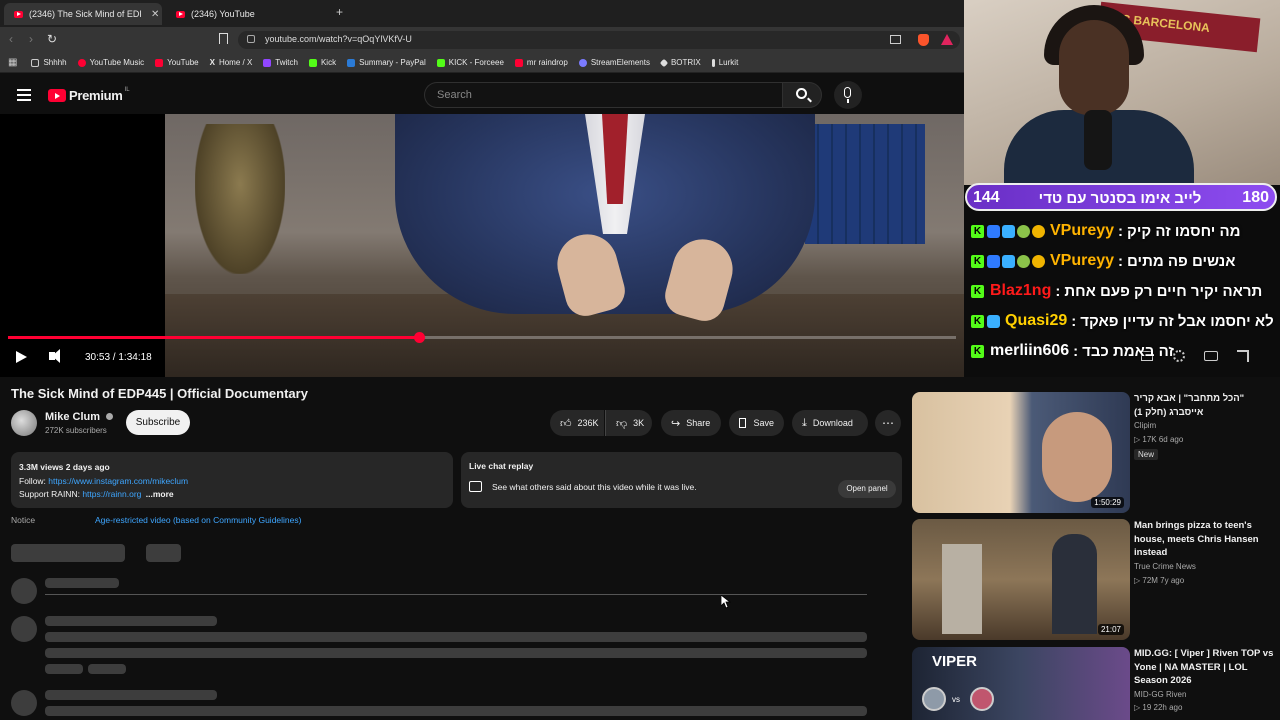  I want to click on recommendation-thumbnail: 21:07, so click(1021, 579).